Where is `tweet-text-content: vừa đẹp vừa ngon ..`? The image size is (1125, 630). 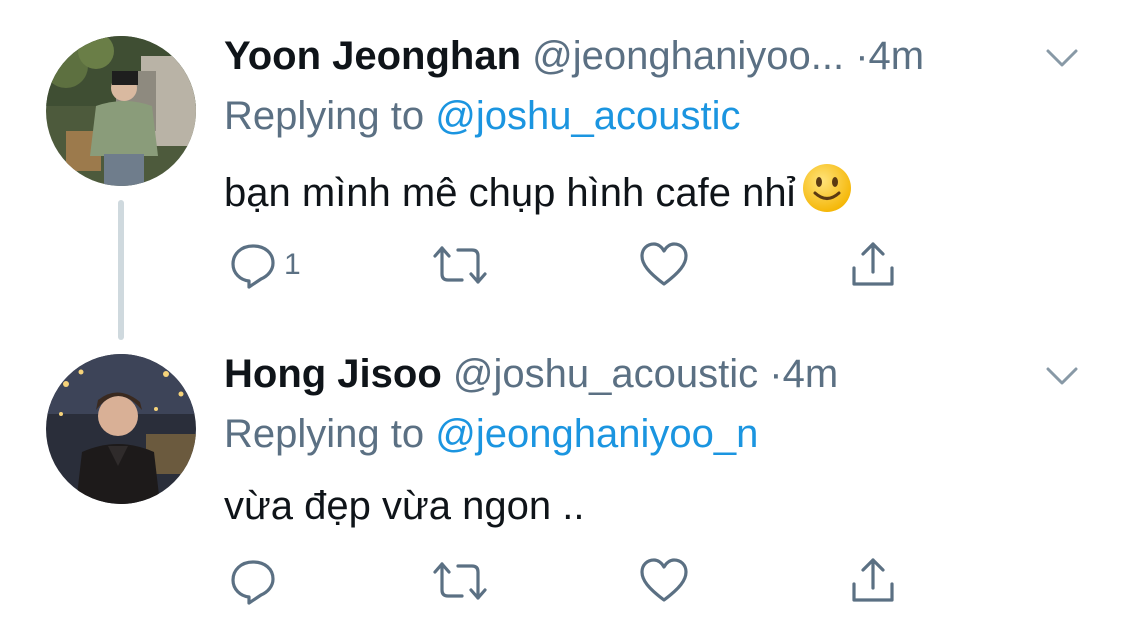
tweet-text-content: vừa đẹp vừa ngon .. is located at coordinates (404, 506).